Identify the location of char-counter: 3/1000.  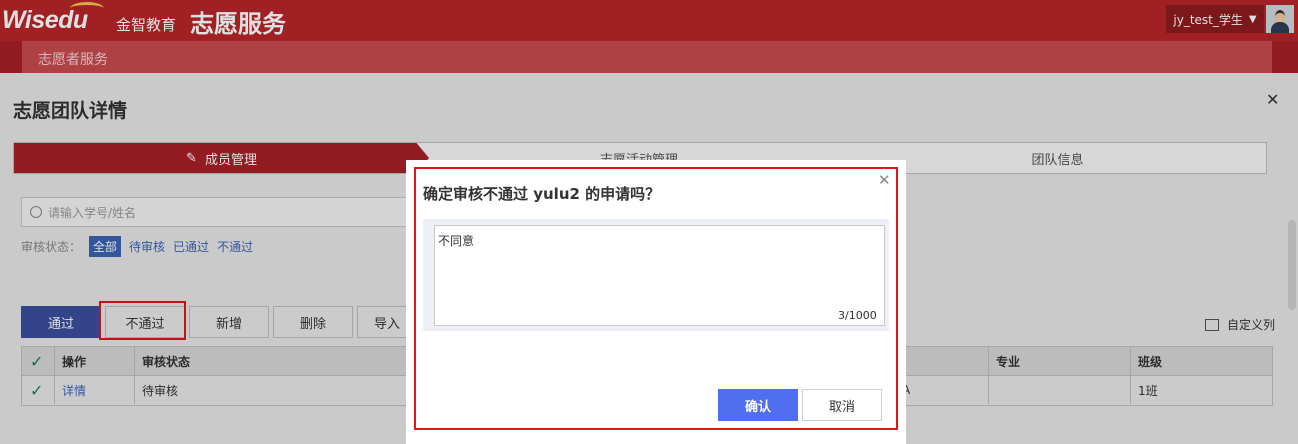
(857, 315).